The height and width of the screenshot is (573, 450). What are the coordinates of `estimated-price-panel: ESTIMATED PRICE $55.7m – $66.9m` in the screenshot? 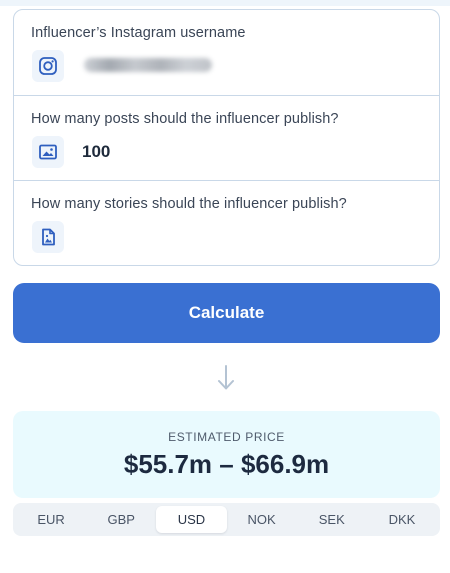 It's located at (226, 454).